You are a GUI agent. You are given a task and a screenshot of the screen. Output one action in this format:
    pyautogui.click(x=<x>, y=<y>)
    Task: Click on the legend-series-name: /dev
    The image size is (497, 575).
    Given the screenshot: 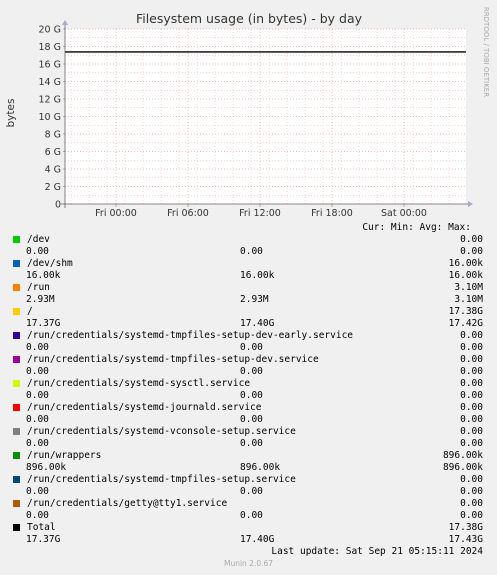 What is the action you would take?
    pyautogui.click(x=38, y=239)
    